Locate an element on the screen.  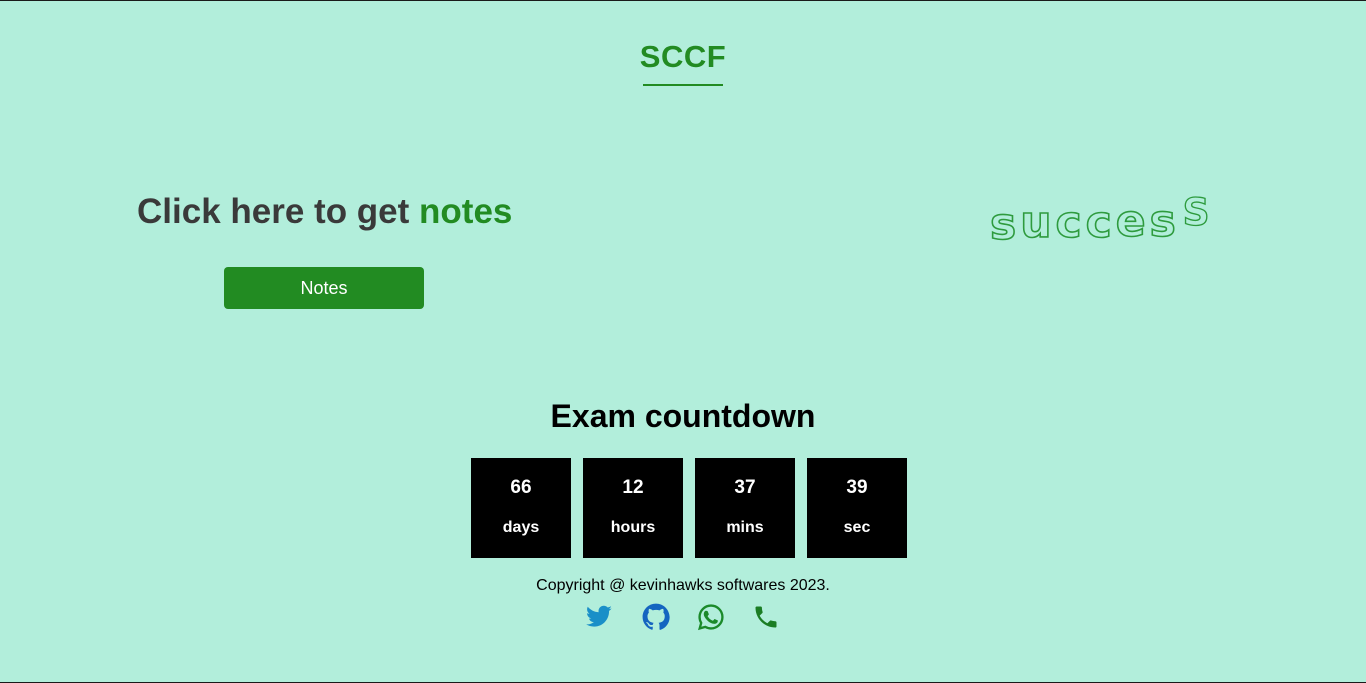
success-decoration: succesS is located at coordinates (1102, 220).